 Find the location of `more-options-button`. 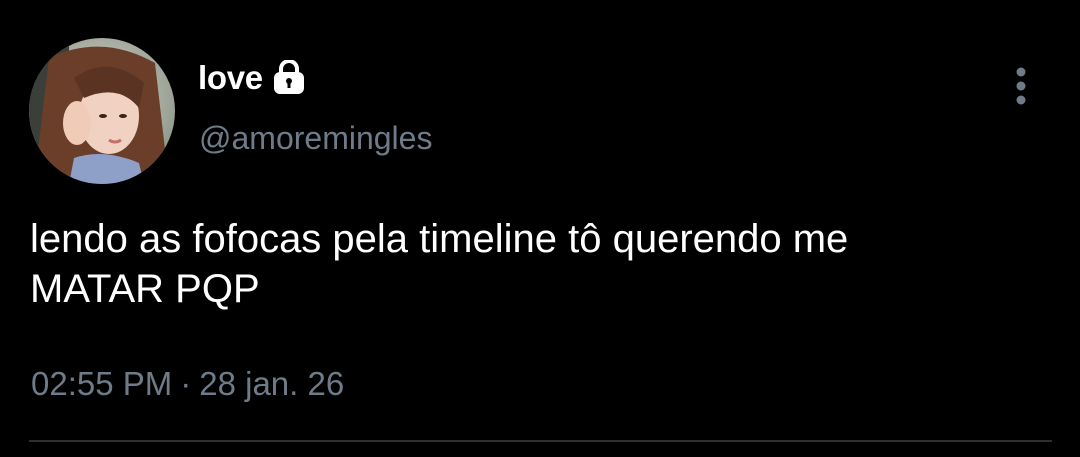

more-options-button is located at coordinates (1021, 86).